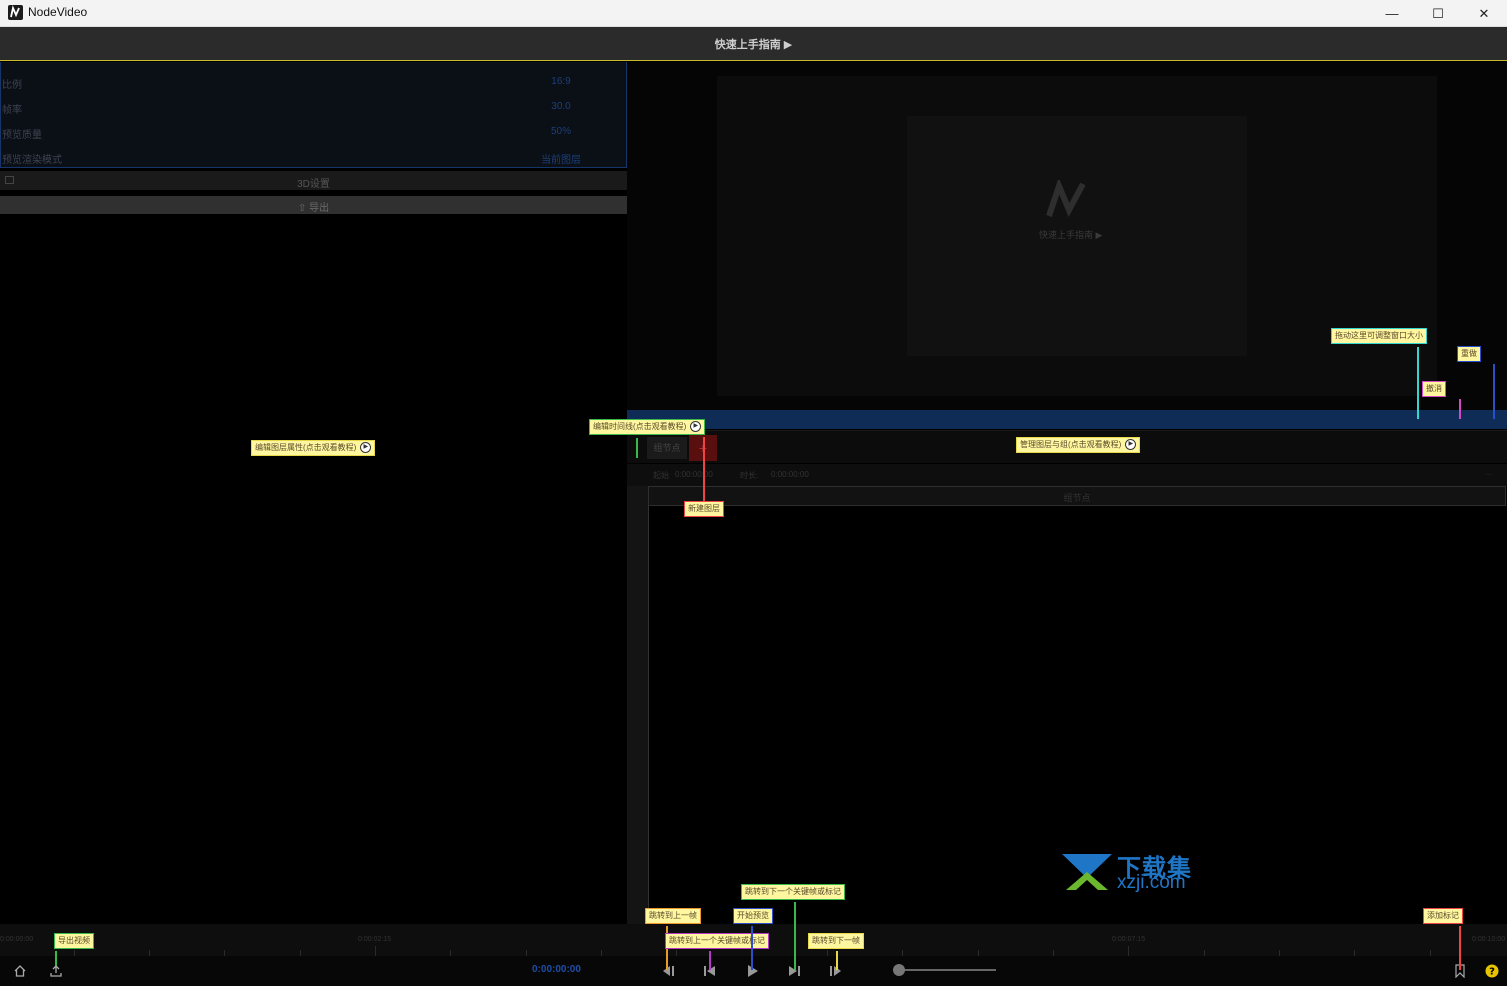 This screenshot has height=986, width=1507. Describe the element at coordinates (947, 970) in the screenshot. I see `zoom-slider-track` at that location.